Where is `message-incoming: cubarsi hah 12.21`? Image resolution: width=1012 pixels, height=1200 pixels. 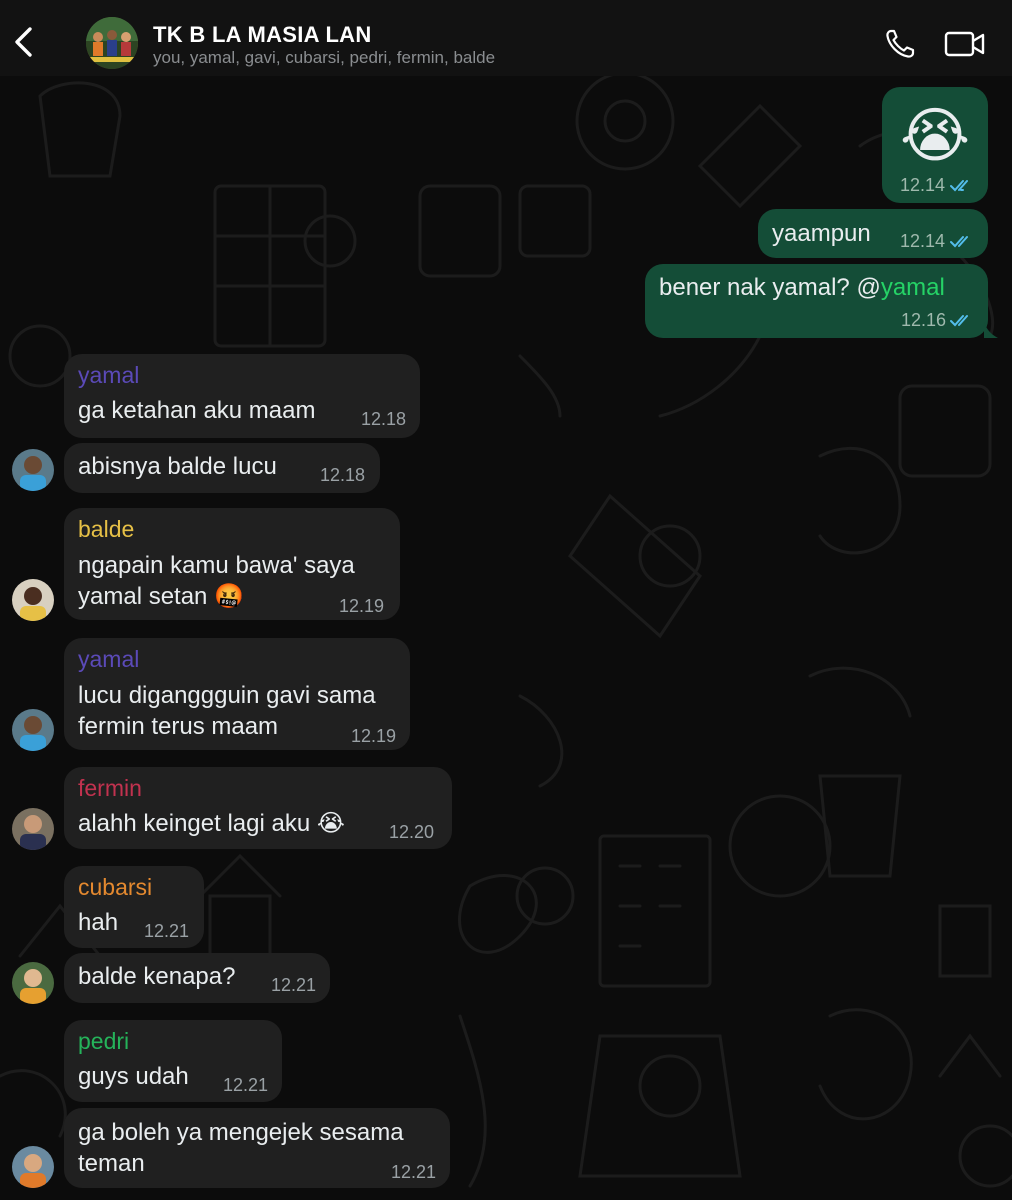 message-incoming: cubarsi hah 12.21 is located at coordinates (134, 907).